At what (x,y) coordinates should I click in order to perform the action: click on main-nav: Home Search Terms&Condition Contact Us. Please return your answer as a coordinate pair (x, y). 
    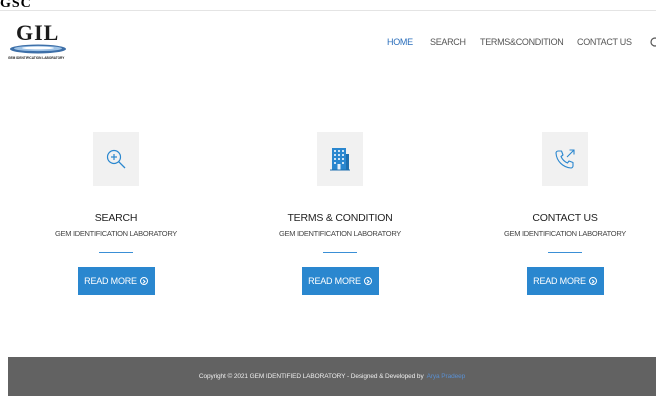
    Looking at the image, I should click on (328, 43).